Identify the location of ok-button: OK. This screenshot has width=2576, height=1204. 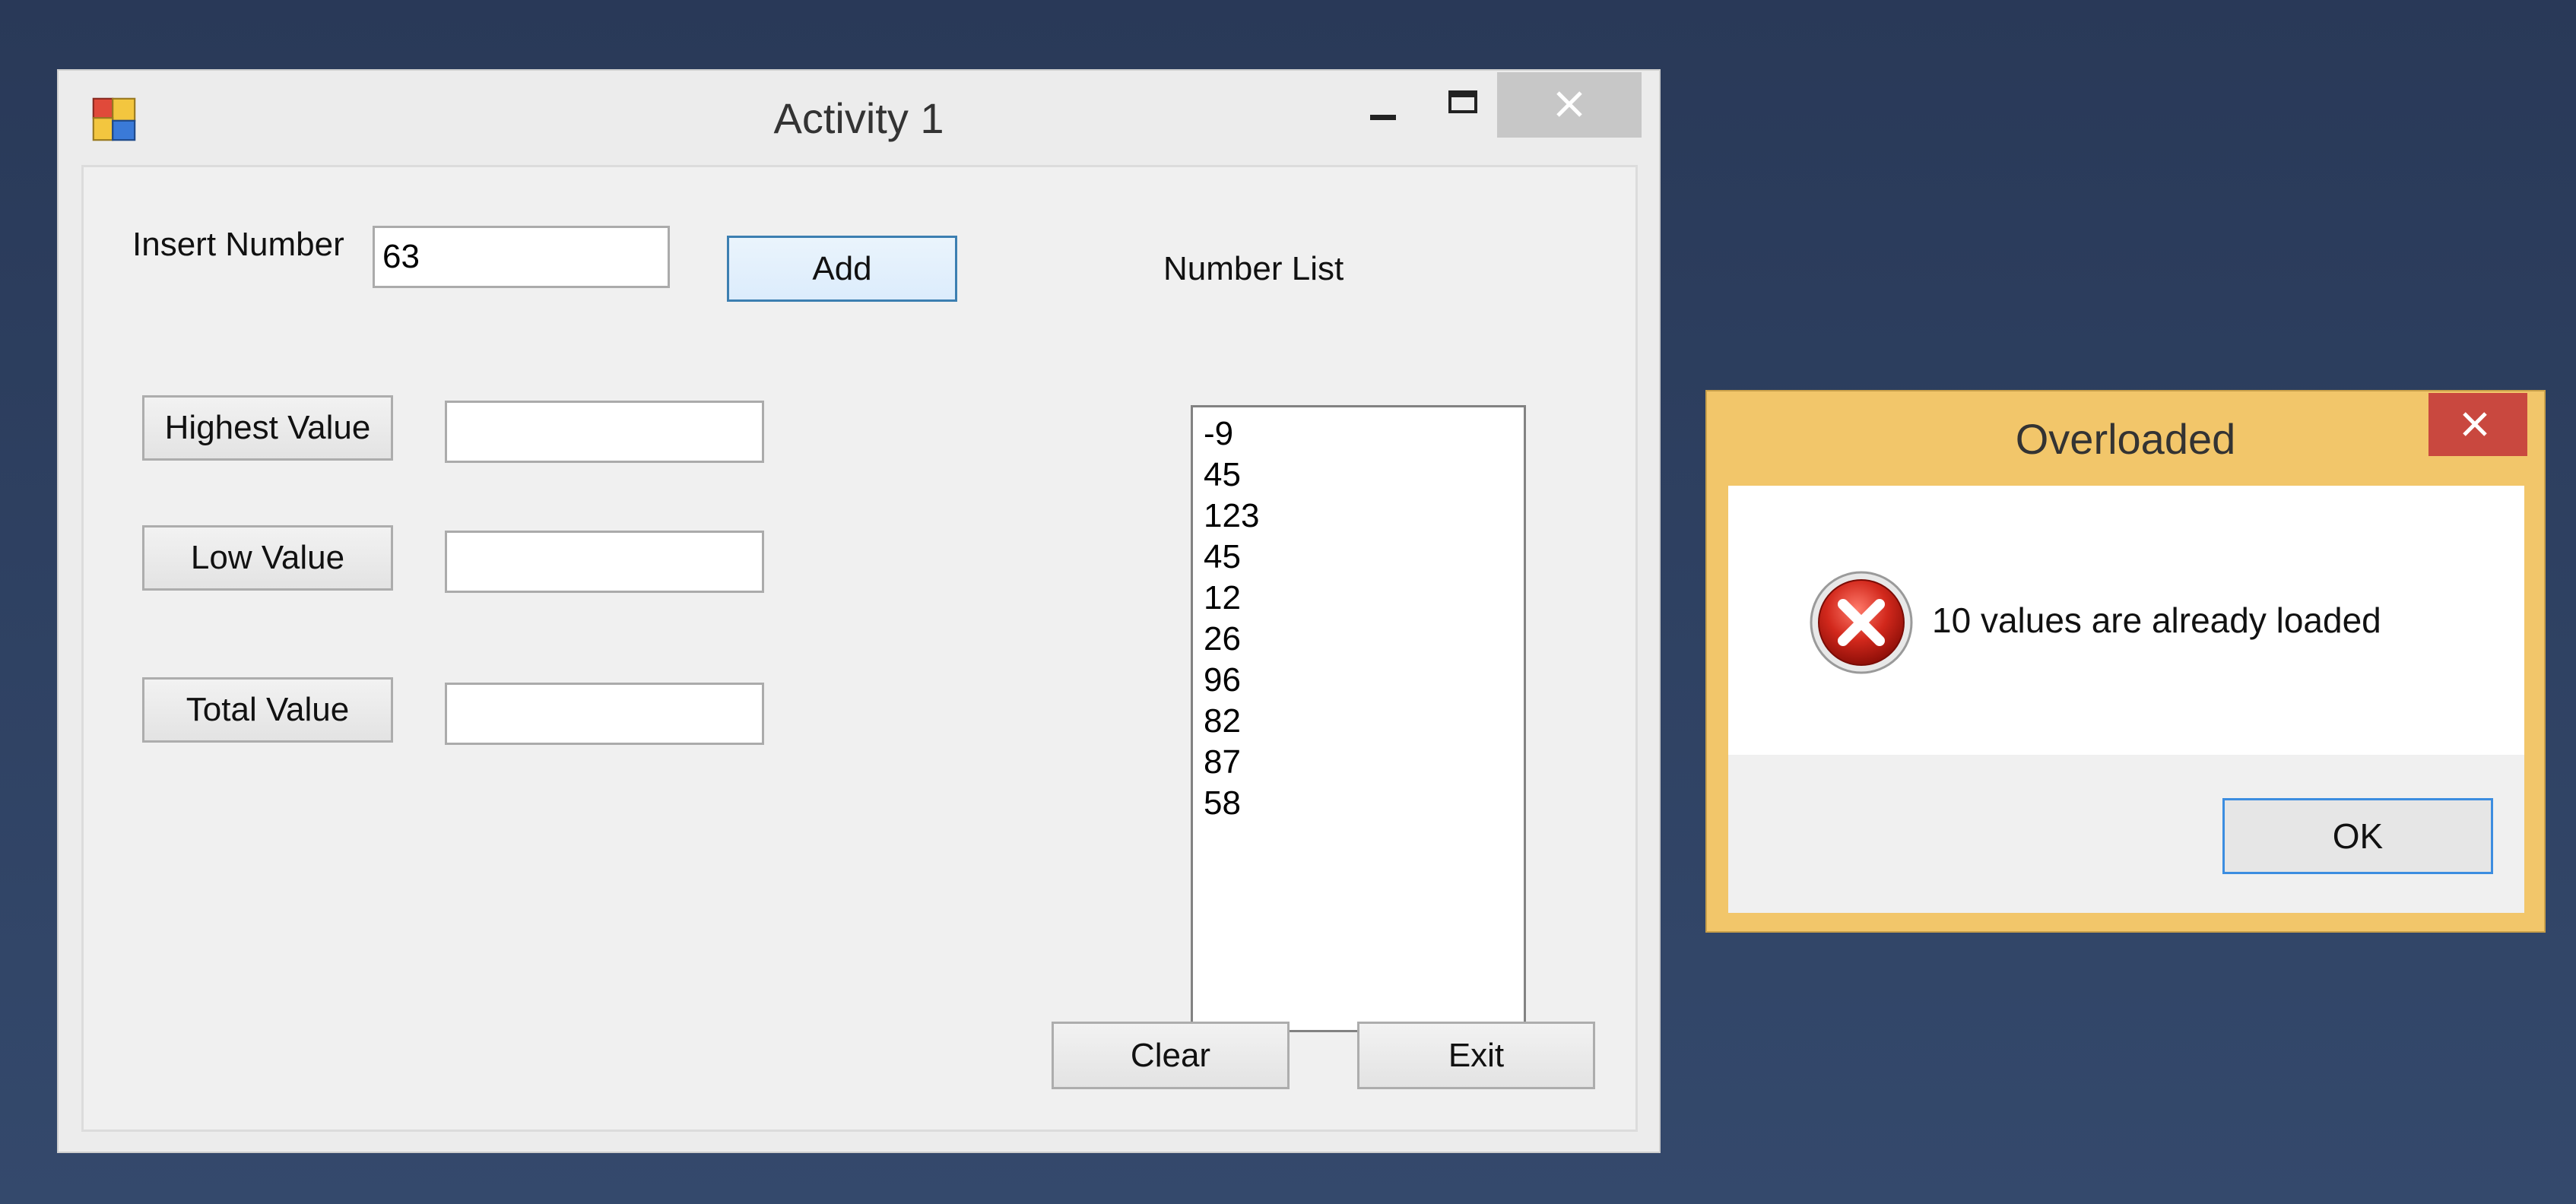
(2357, 836).